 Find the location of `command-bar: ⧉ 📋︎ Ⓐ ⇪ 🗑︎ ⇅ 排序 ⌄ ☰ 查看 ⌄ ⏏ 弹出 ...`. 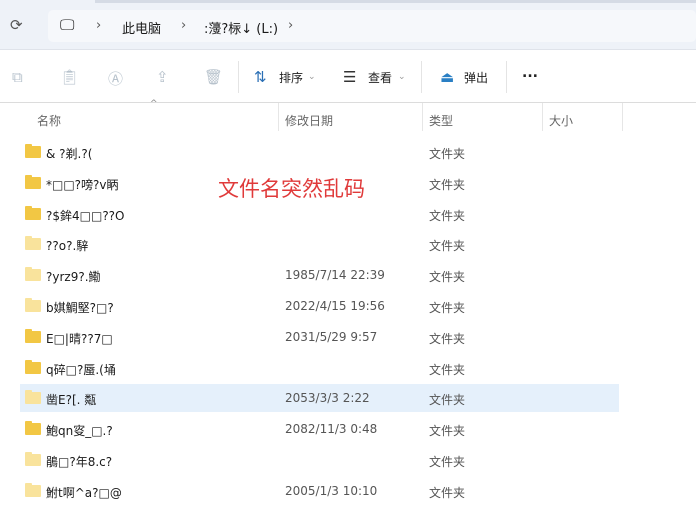

command-bar: ⧉ 📋︎ Ⓐ ⇪ 🗑︎ ⇅ 排序 ⌄ ☰ 查看 ⌄ ⏏ 弹出 ... is located at coordinates (348, 77).